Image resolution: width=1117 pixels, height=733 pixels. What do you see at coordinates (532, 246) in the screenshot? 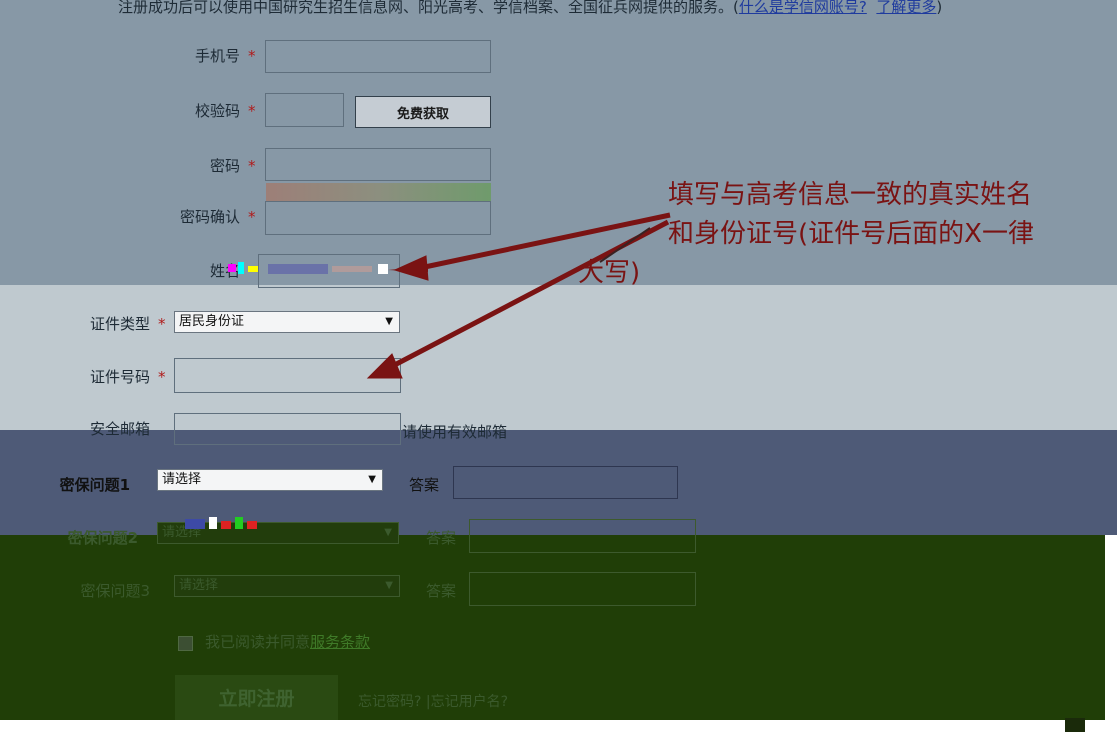
I see `arrow-to-name-icon` at bounding box center [532, 246].